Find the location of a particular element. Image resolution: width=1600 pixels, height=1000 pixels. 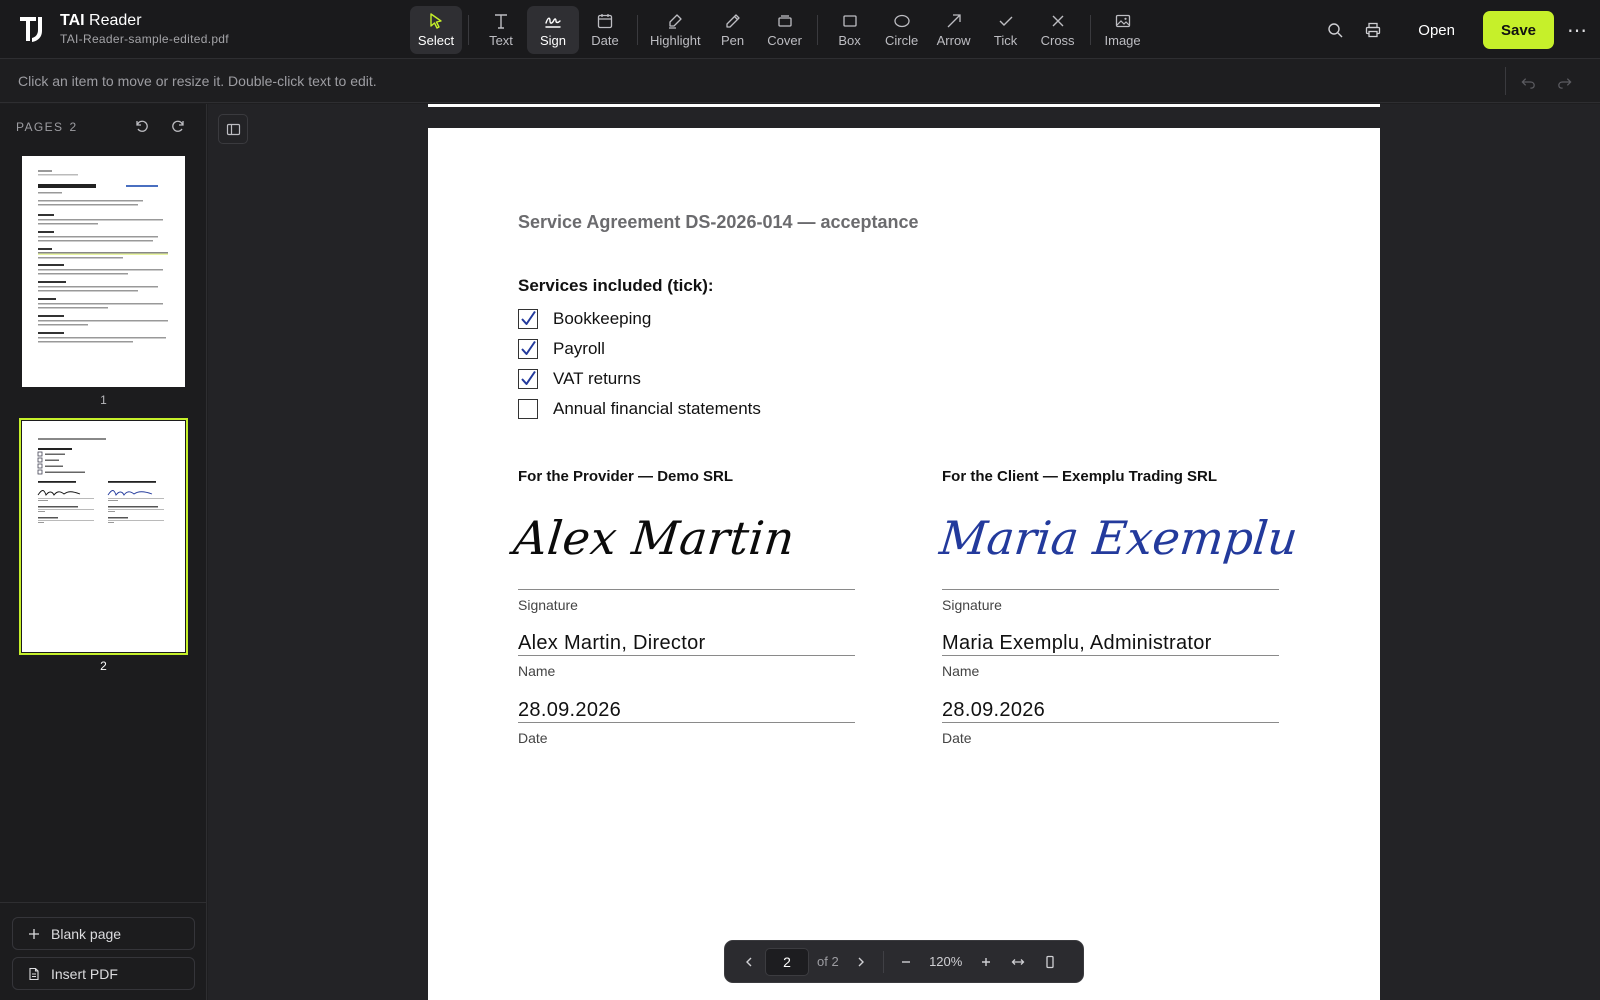

pages-sidebar: PAGES 2 1 2 Blank page Insert PDF is located at coordinates (103, 552).